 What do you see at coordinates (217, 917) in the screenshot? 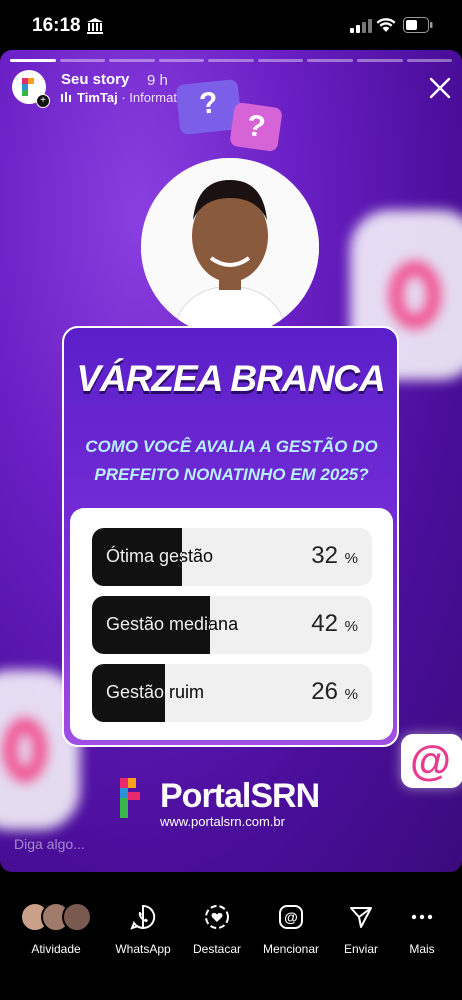
I see `highlight-heart-icon` at bounding box center [217, 917].